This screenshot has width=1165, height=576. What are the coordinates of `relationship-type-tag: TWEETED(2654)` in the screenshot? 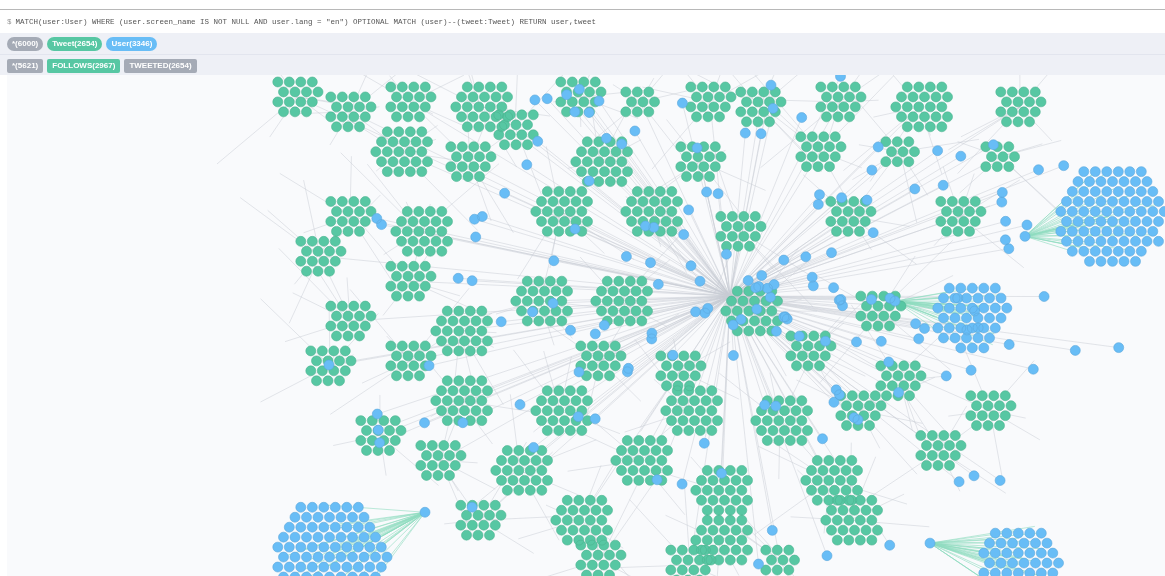 It's located at (160, 66).